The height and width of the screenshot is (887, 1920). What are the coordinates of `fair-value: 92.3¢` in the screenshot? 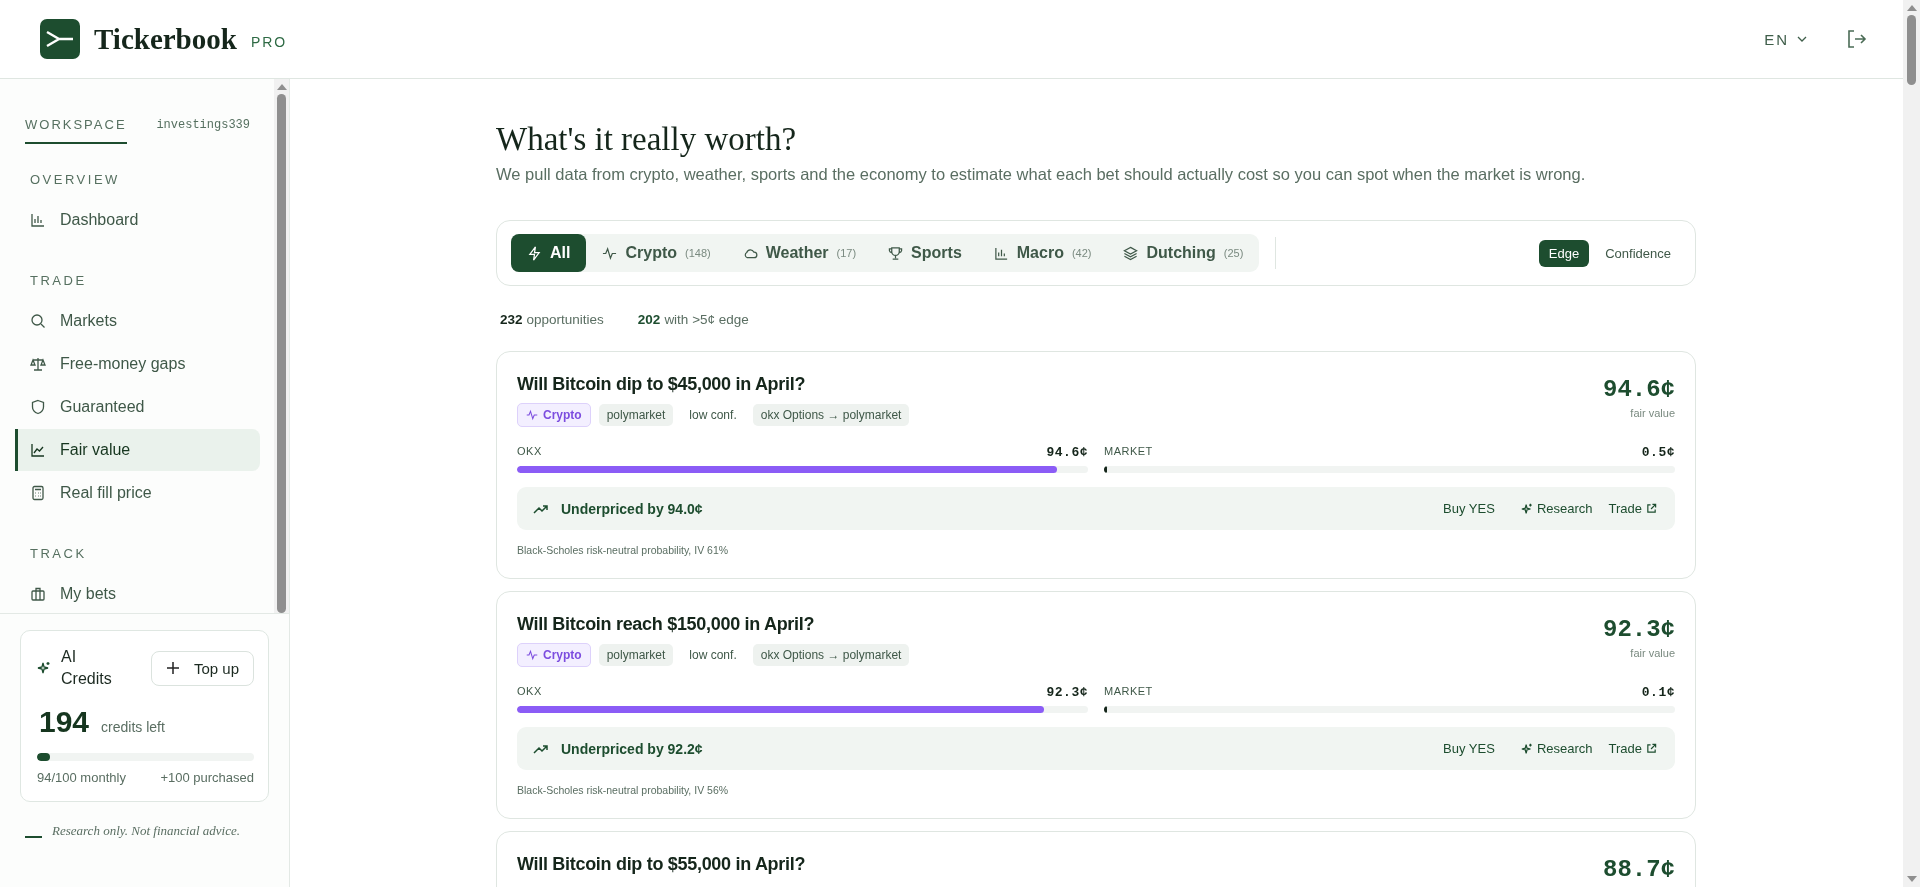 It's located at (1639, 629).